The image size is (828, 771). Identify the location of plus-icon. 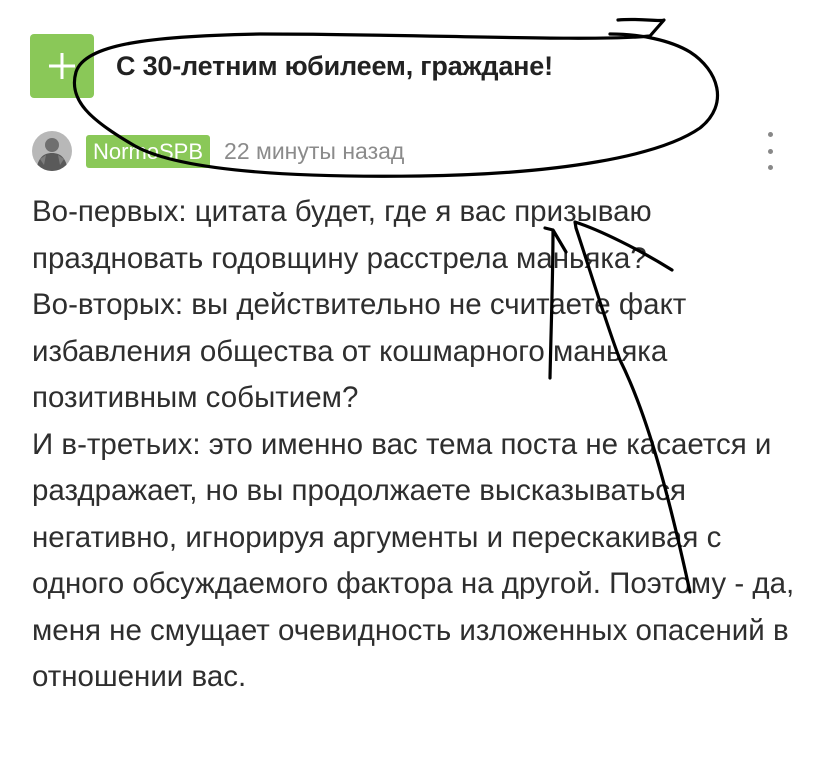
(62, 66).